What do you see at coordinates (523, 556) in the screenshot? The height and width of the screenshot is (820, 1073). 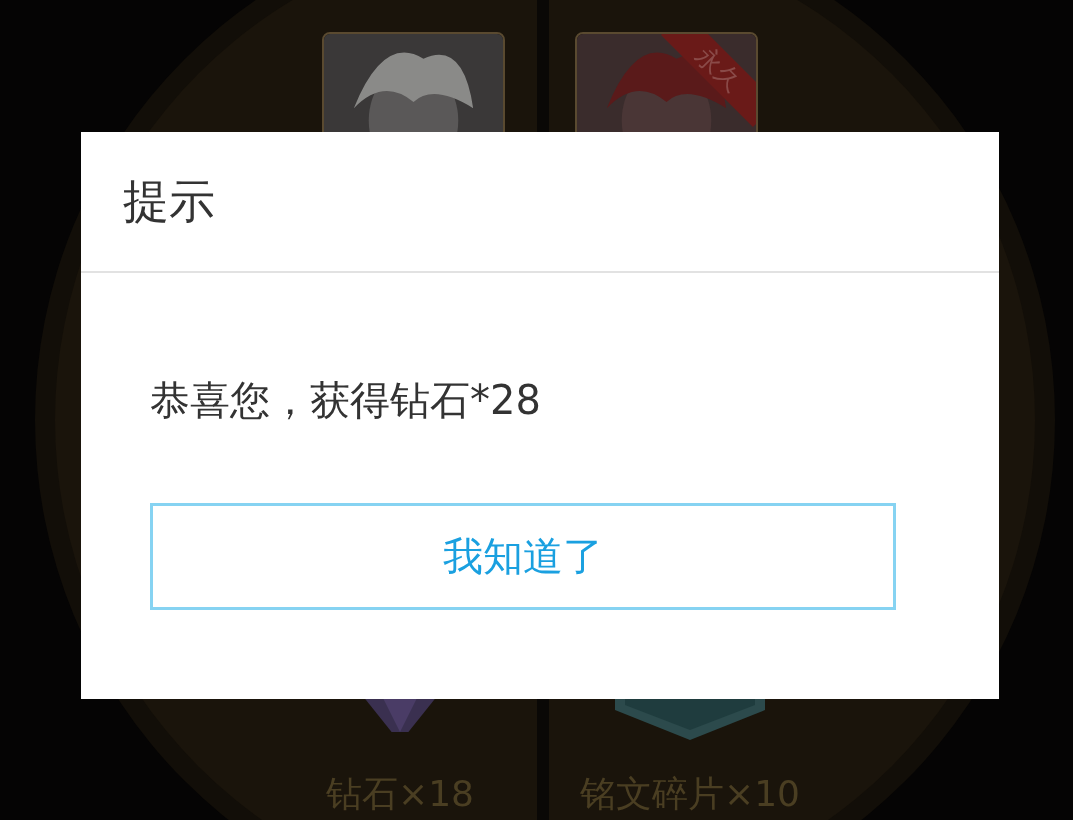 I see `confirm-button: 我知道了` at bounding box center [523, 556].